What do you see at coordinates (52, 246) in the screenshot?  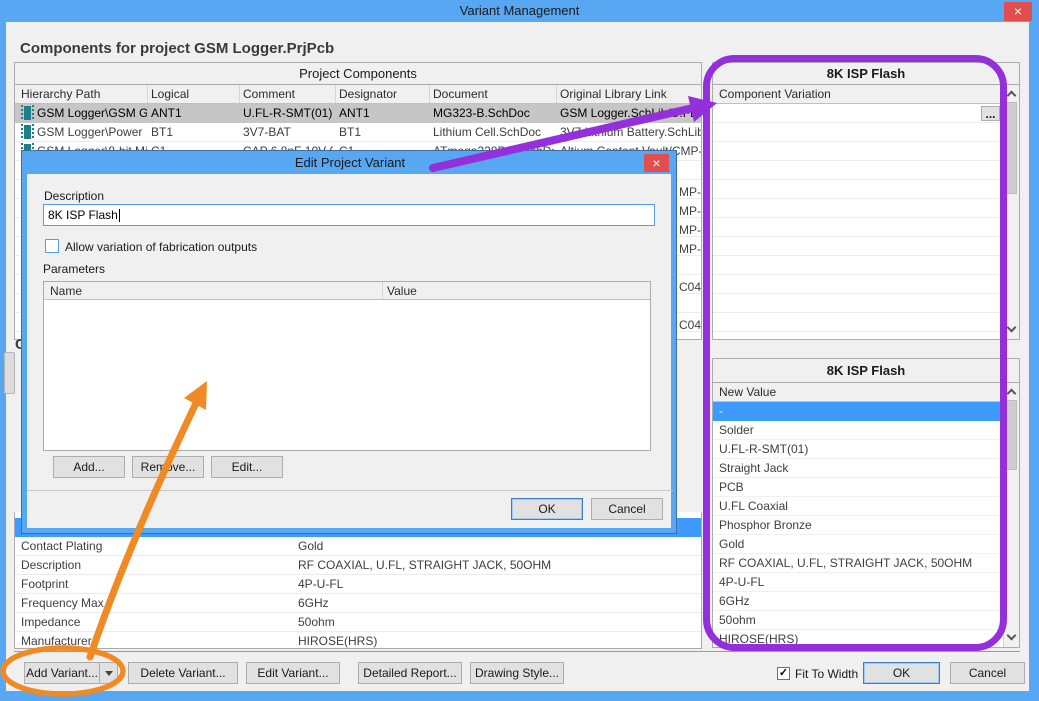 I see `allow-variation-checkbox` at bounding box center [52, 246].